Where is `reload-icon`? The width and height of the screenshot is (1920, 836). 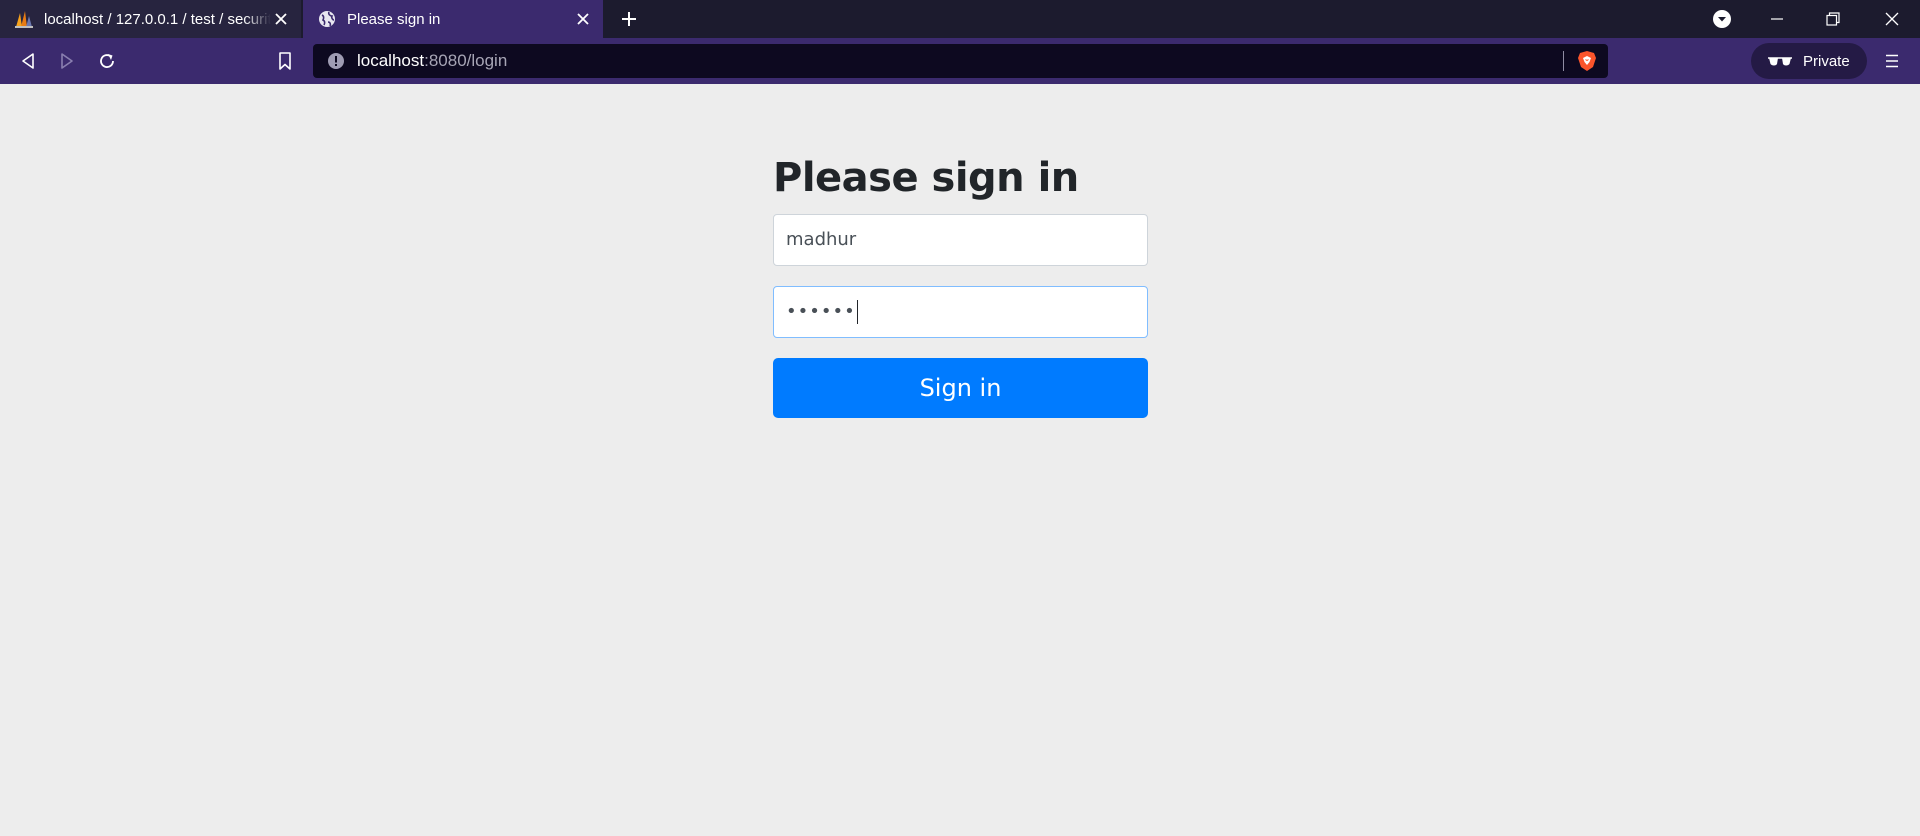
reload-icon is located at coordinates (107, 61).